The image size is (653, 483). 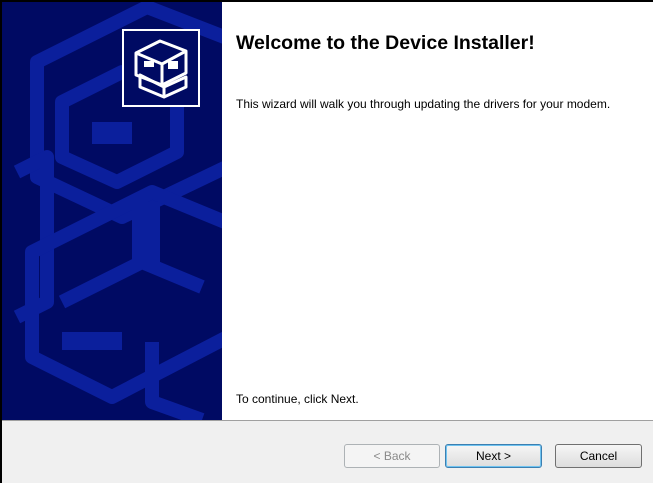 I want to click on next-button: Next >, so click(x=493, y=456).